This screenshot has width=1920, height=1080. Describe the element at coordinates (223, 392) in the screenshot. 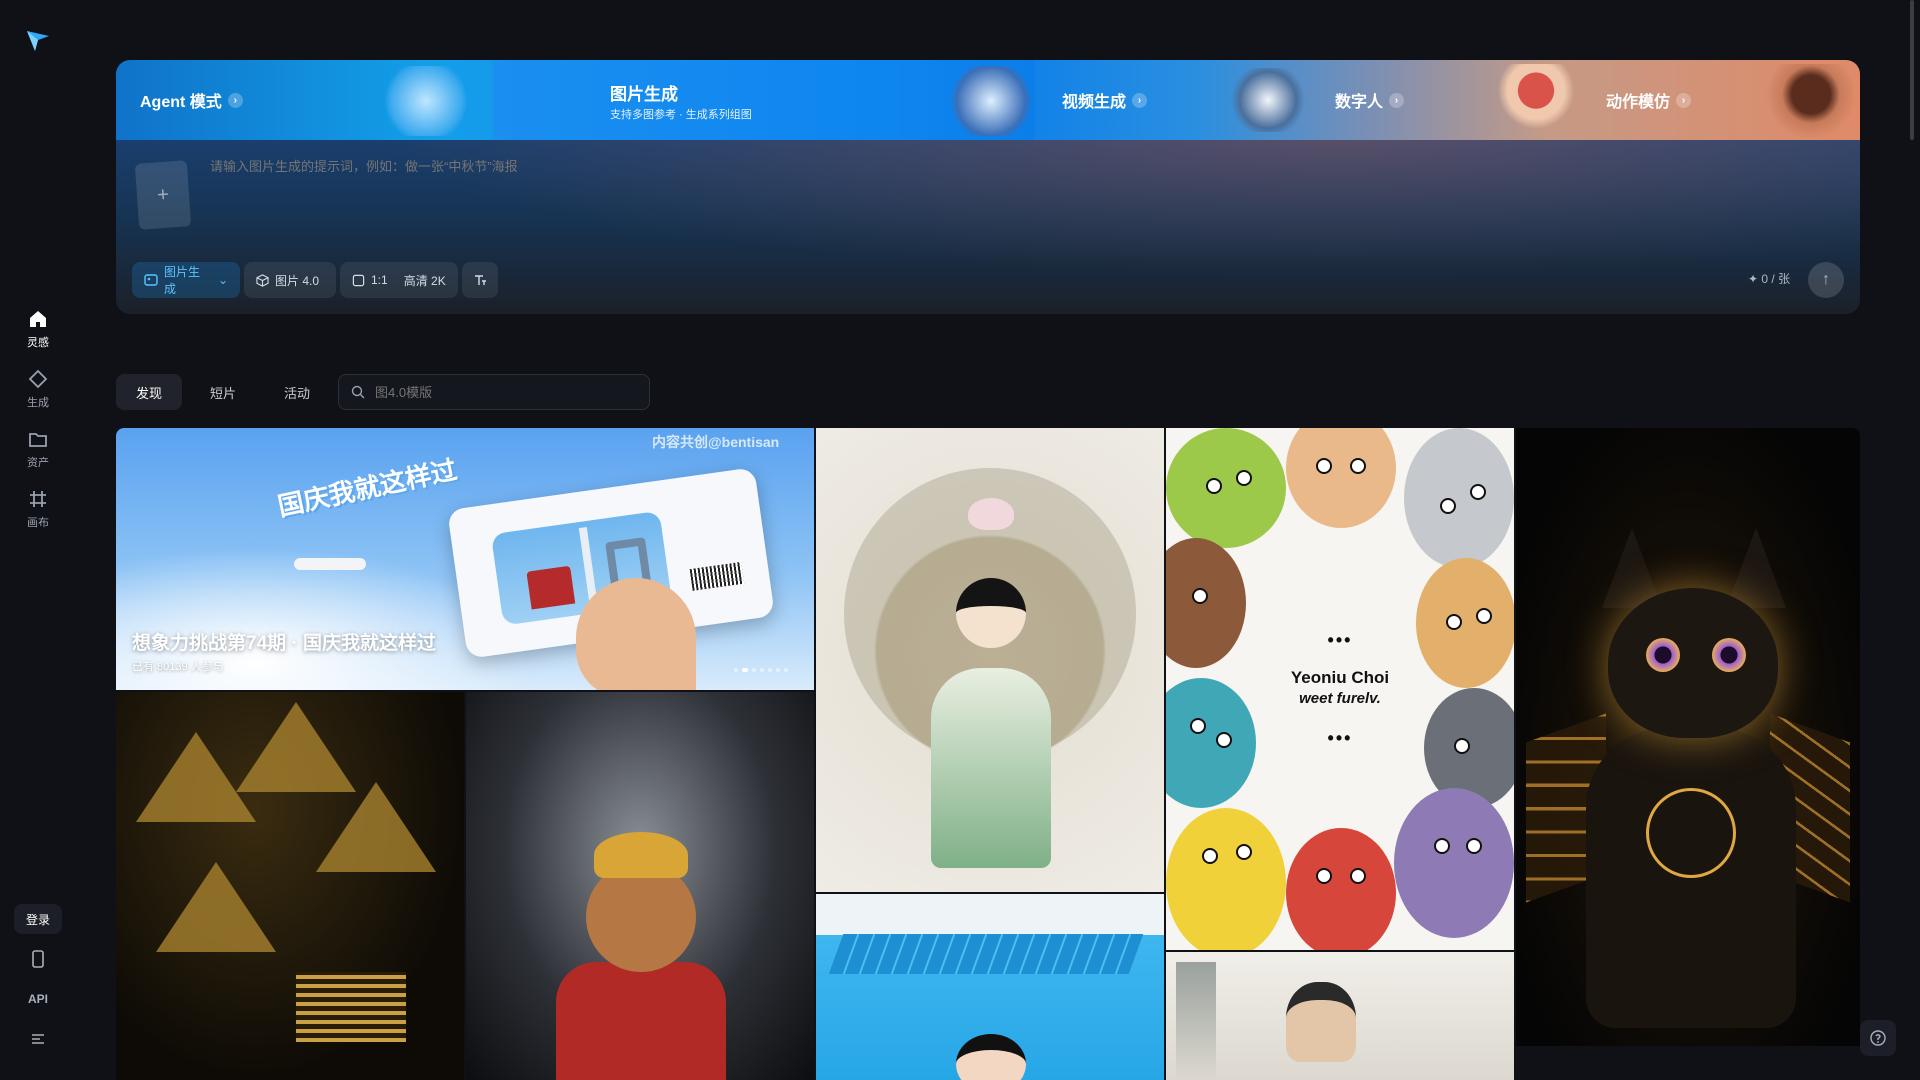

I see `tab-shorts: 短片` at that location.